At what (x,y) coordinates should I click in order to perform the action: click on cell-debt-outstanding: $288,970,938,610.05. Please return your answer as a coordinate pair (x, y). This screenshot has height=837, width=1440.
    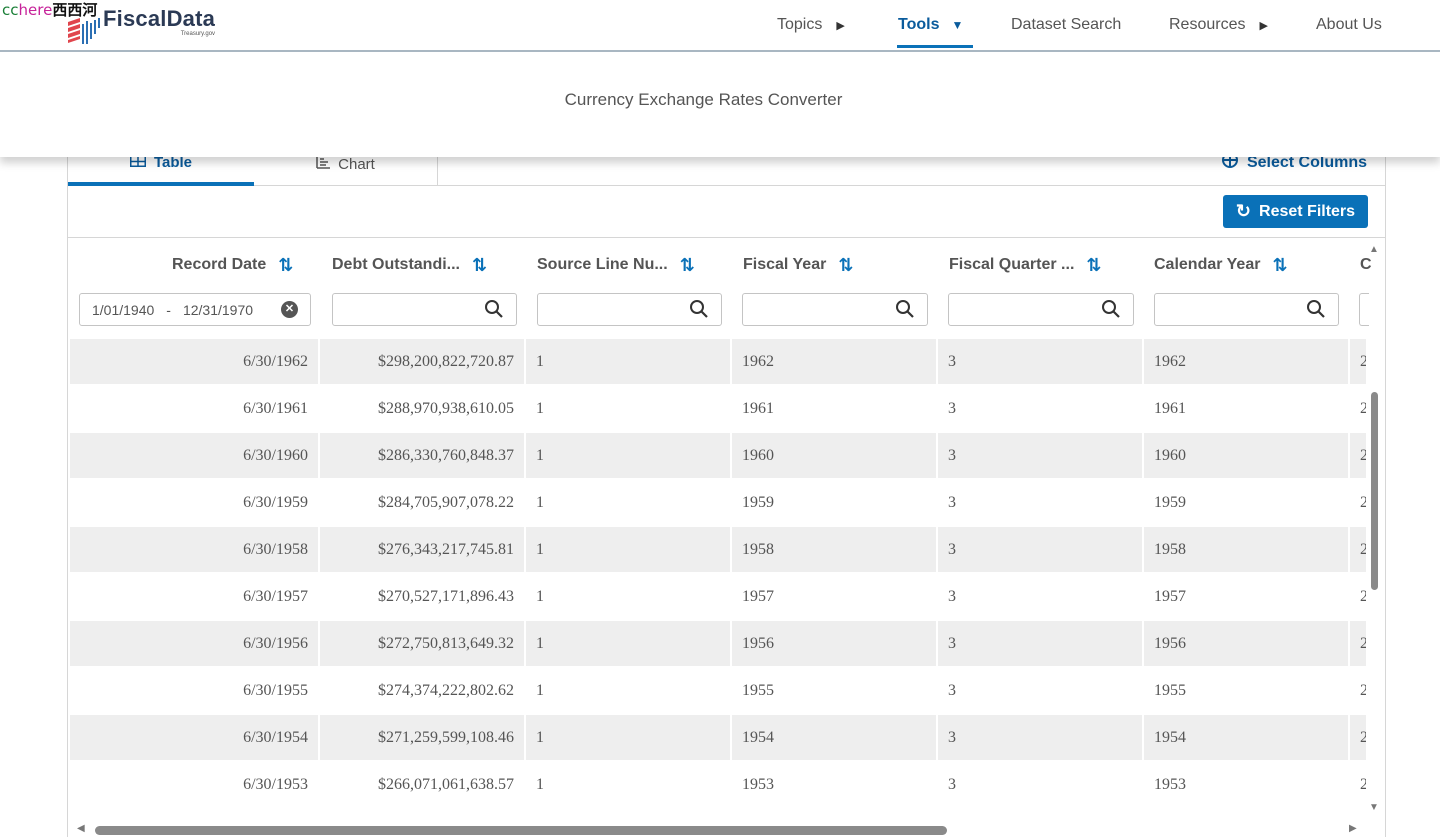
    Looking at the image, I should click on (446, 408).